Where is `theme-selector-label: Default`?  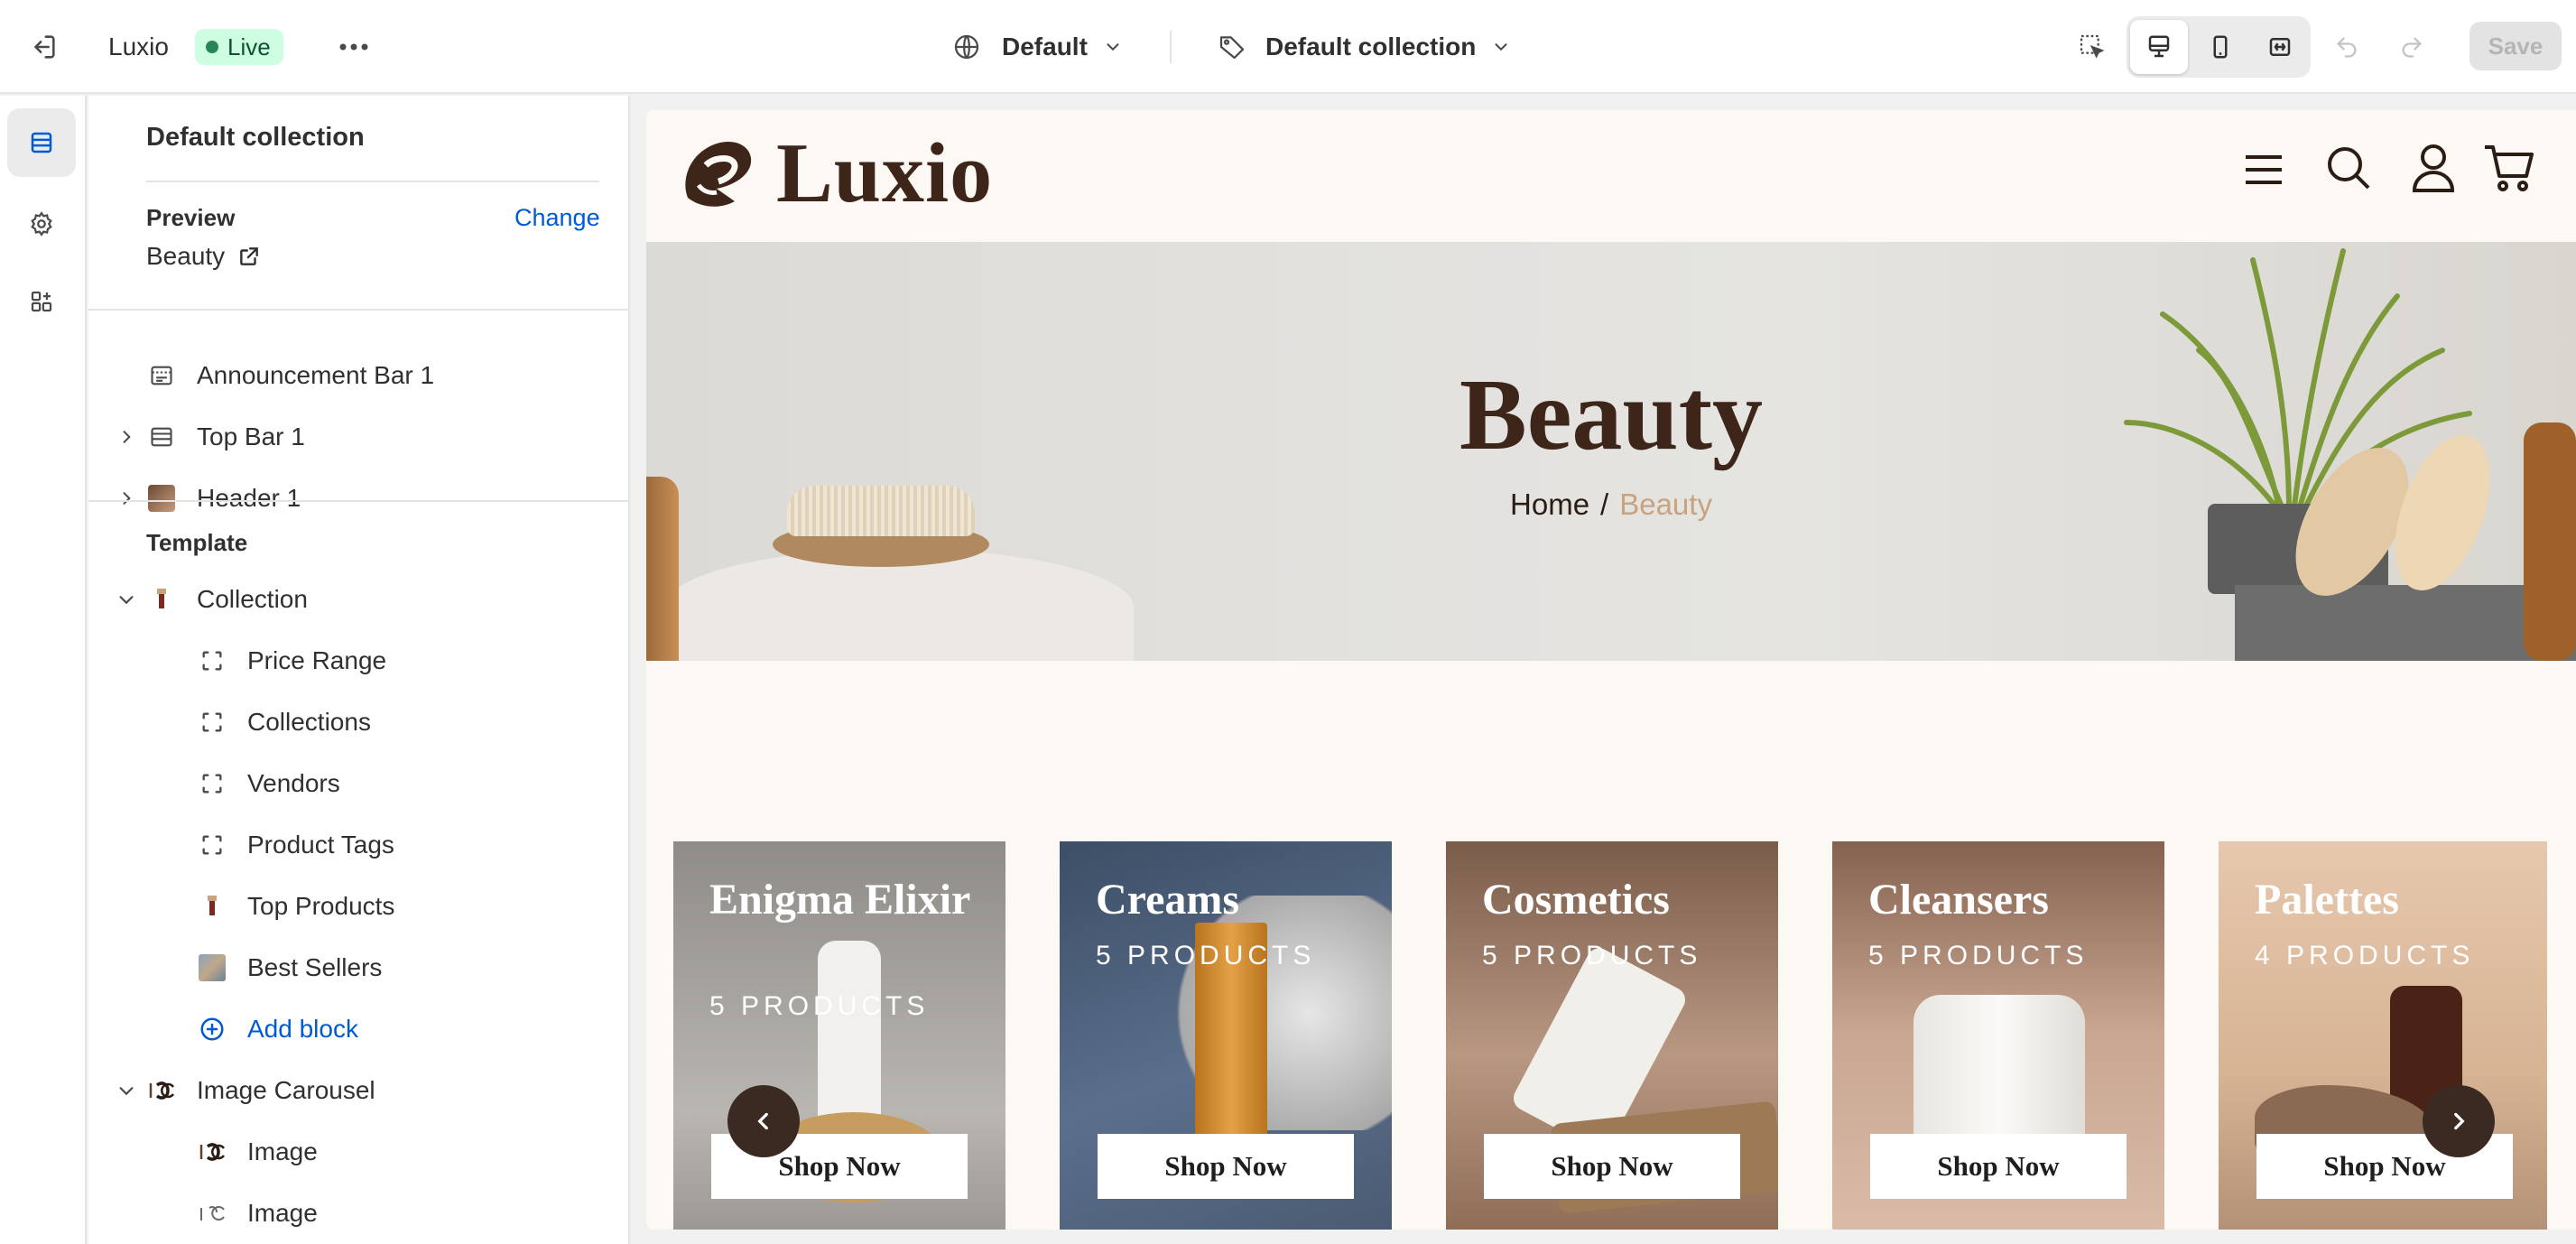
theme-selector-label: Default is located at coordinates (1045, 46).